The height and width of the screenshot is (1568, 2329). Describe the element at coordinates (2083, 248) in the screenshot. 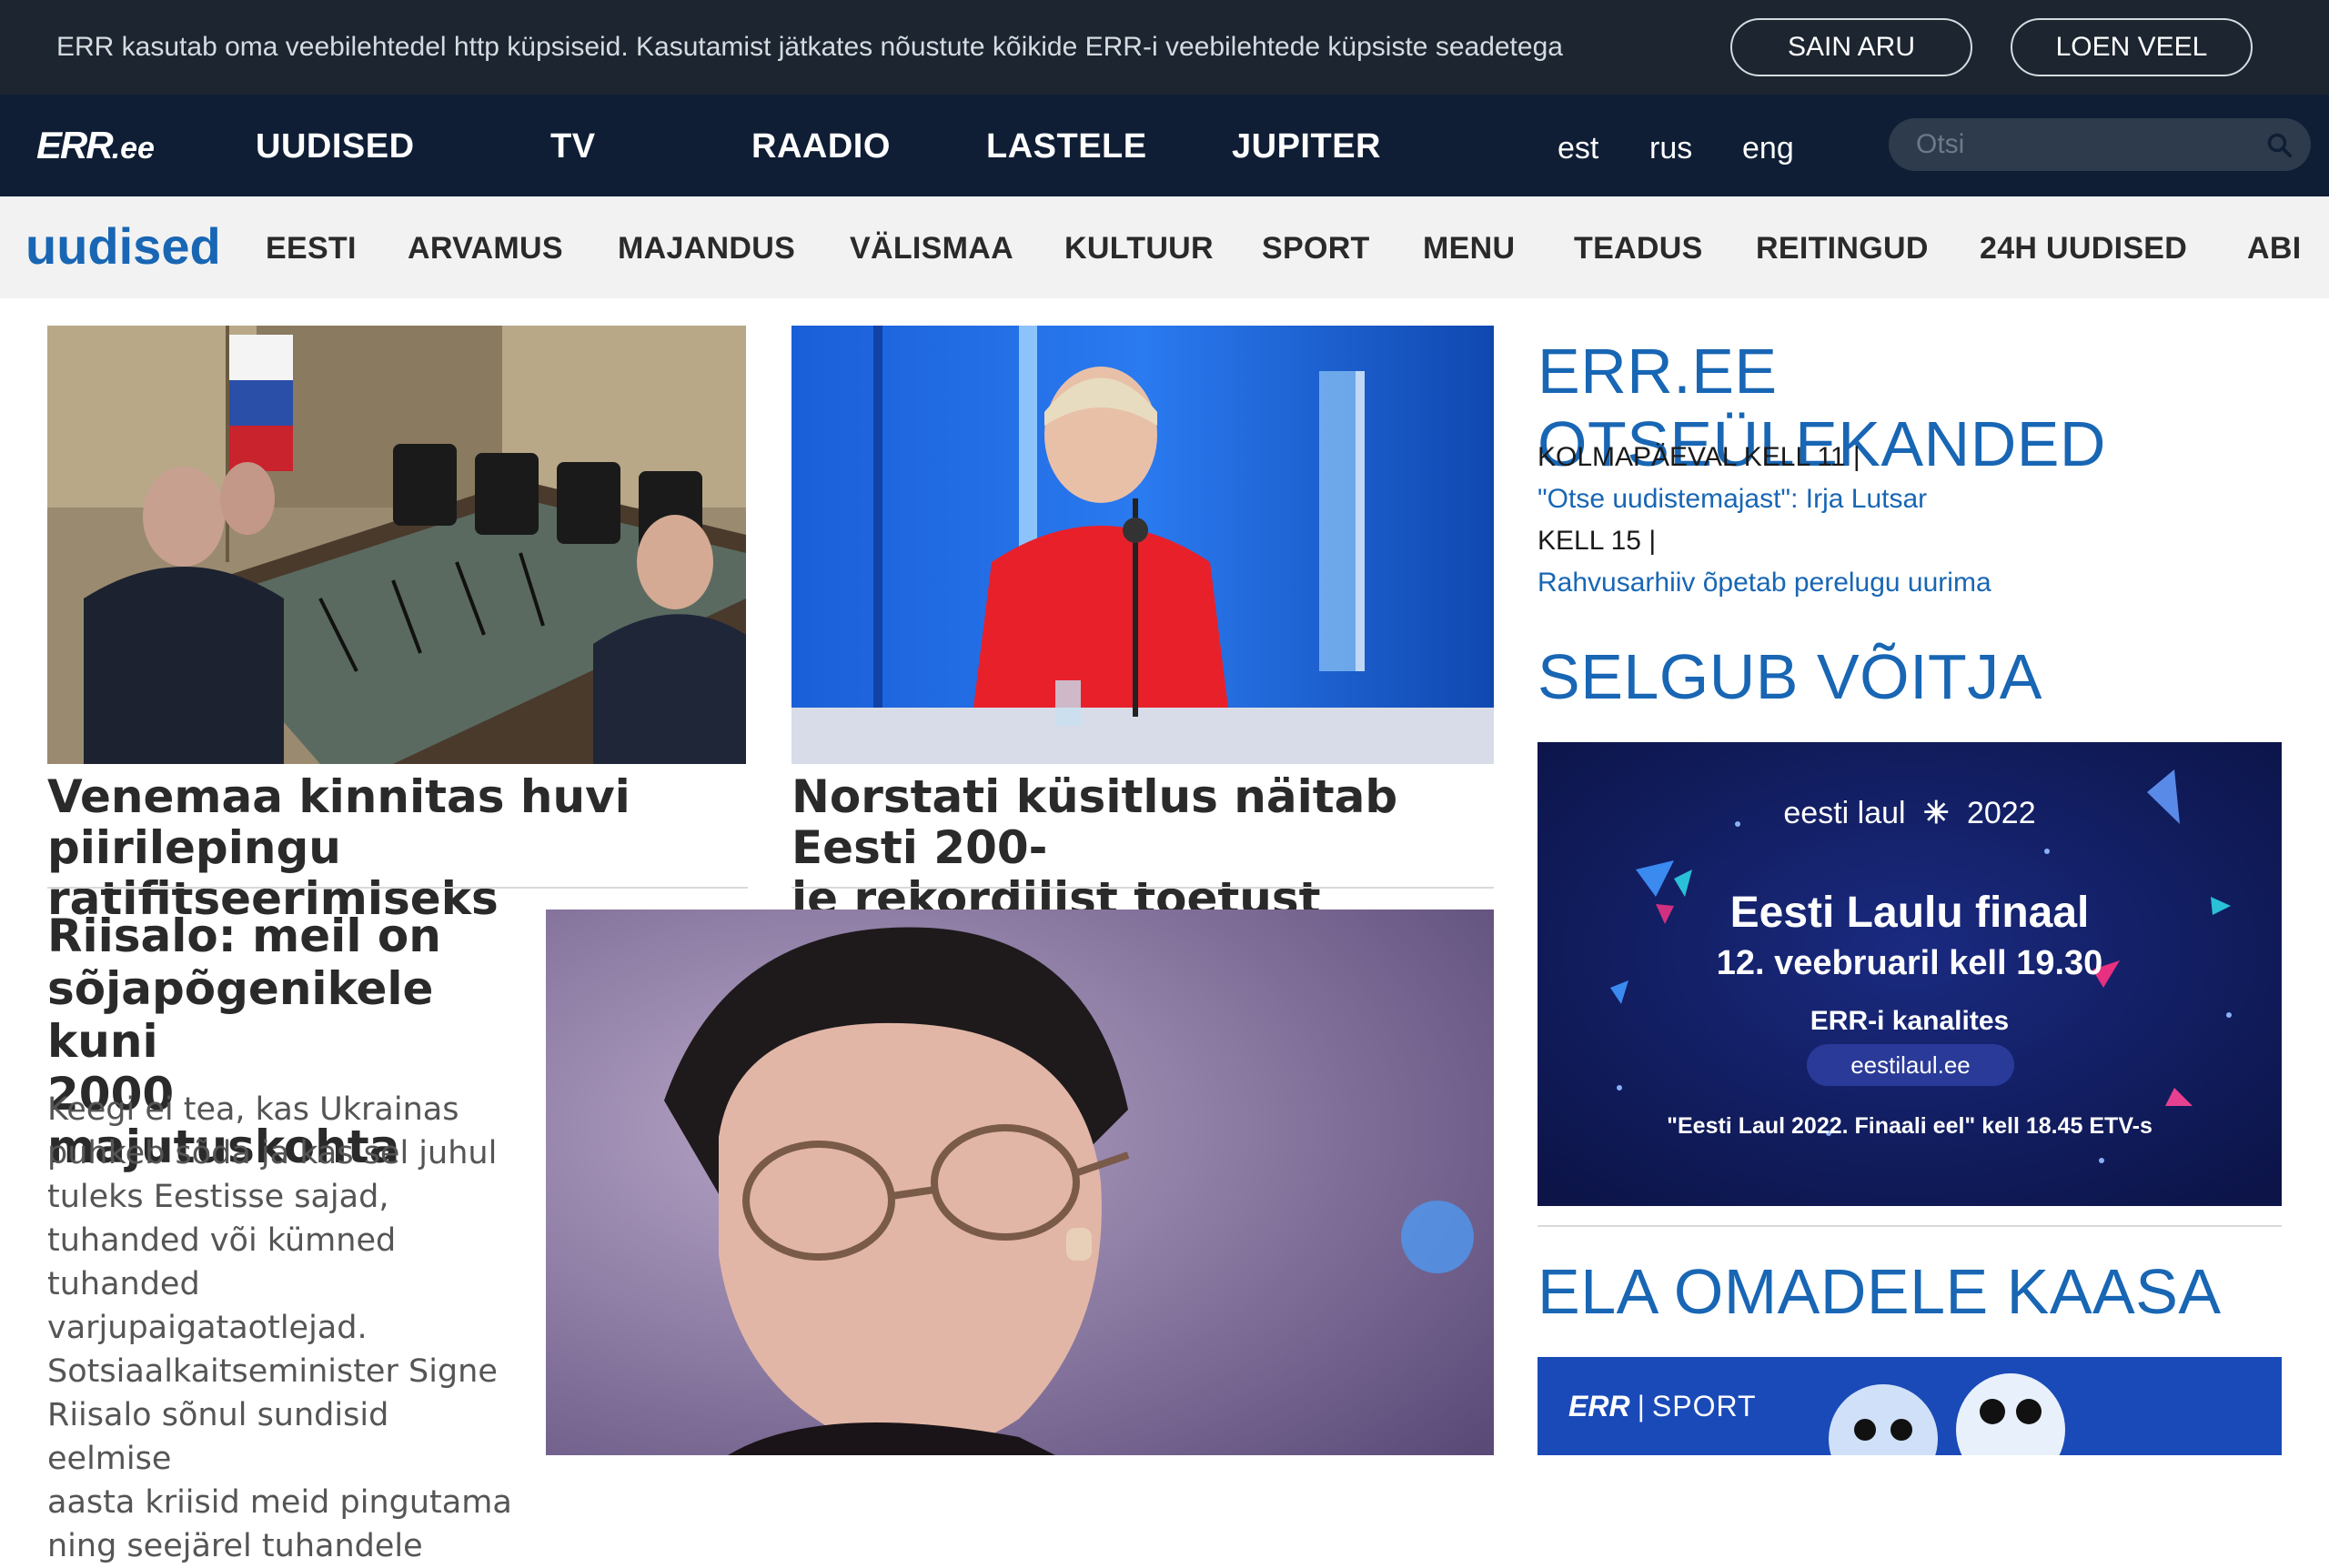

I see `subnav-item-24h-uudised: 24H UUDISED` at that location.